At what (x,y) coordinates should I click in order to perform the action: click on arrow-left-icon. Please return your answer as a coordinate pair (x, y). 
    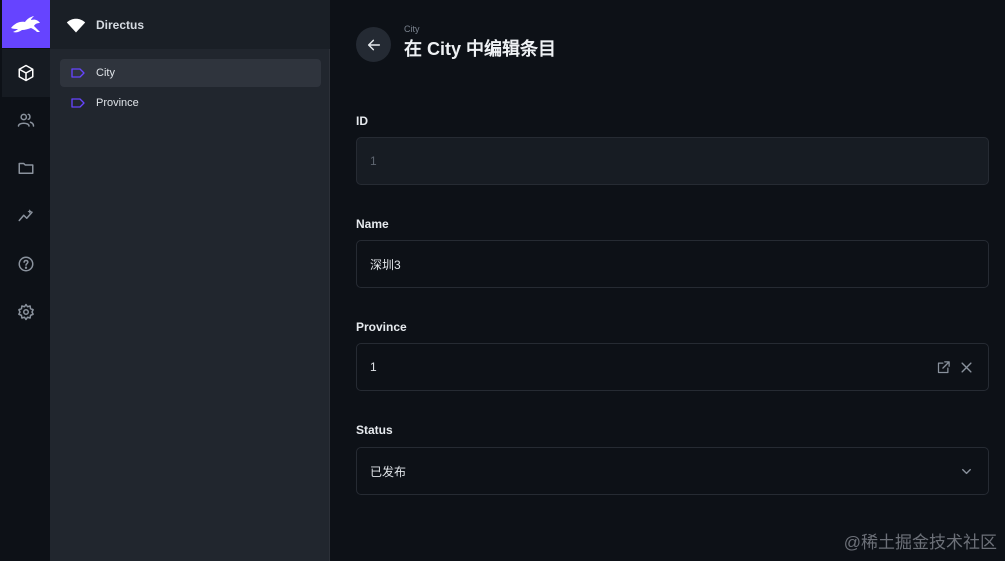
    Looking at the image, I should click on (373, 44).